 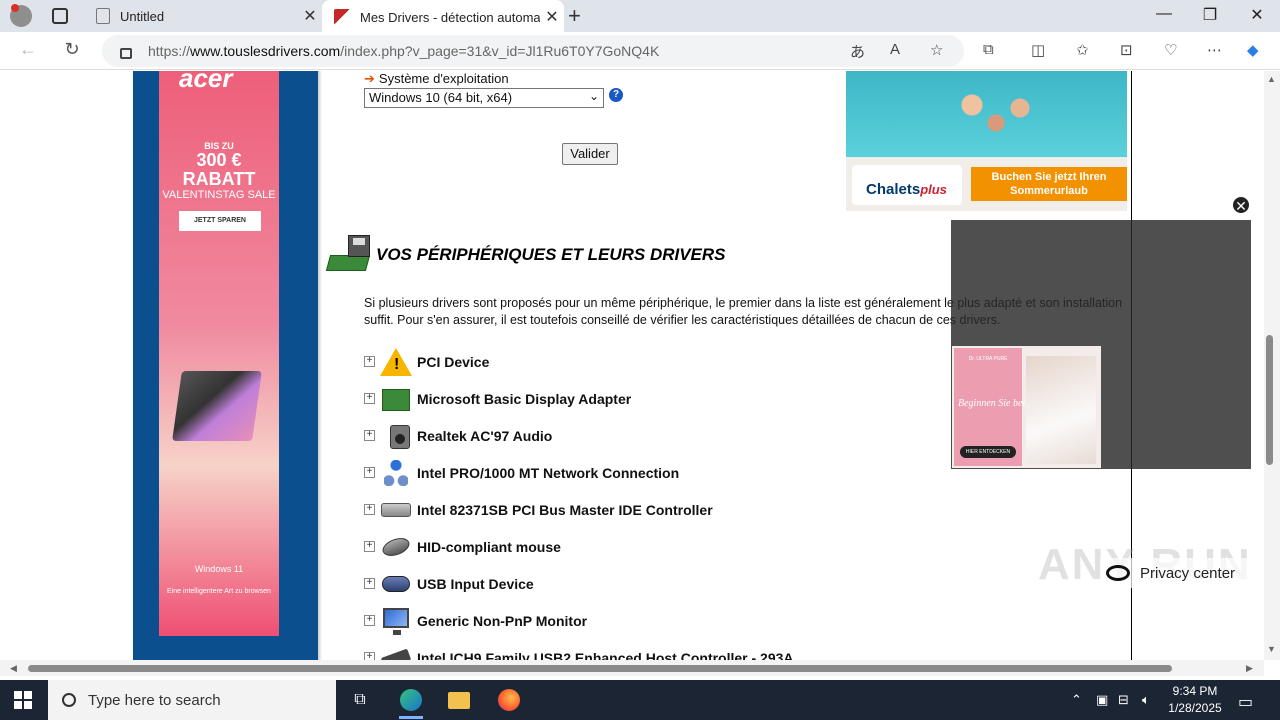 What do you see at coordinates (988, 359) in the screenshot?
I see `ad-brand: Dr. ULTRA PURE` at bounding box center [988, 359].